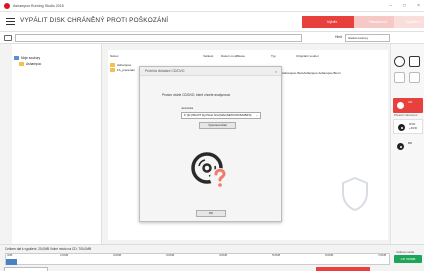 The height and width of the screenshot is (271, 424). Describe the element at coordinates (405, 252) in the screenshot. I see `media-size-label: Velikost média` at that location.